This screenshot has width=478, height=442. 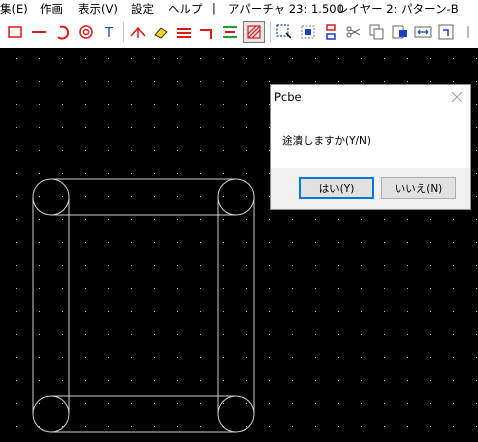 What do you see at coordinates (63, 32) in the screenshot?
I see `arc-tool-button` at bounding box center [63, 32].